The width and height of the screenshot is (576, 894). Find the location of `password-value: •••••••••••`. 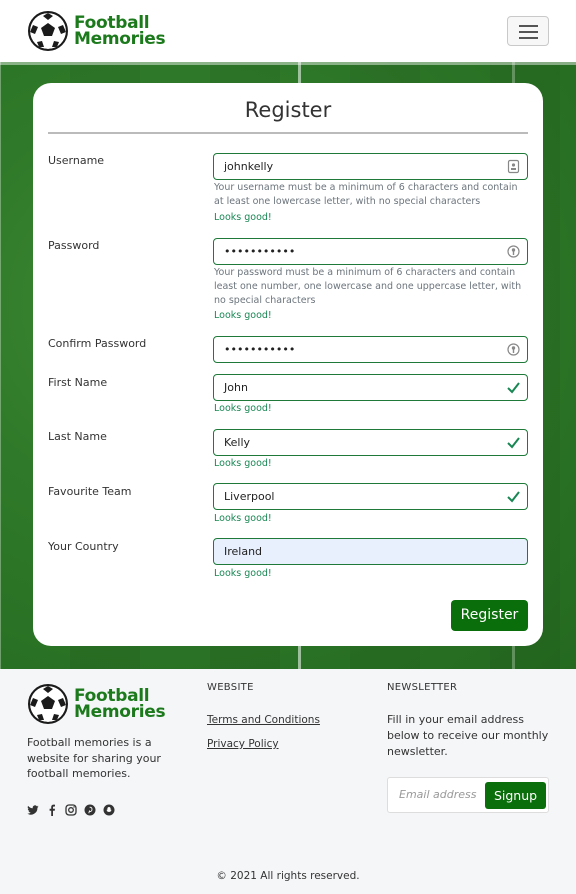

password-value: ••••••••••• is located at coordinates (260, 251).